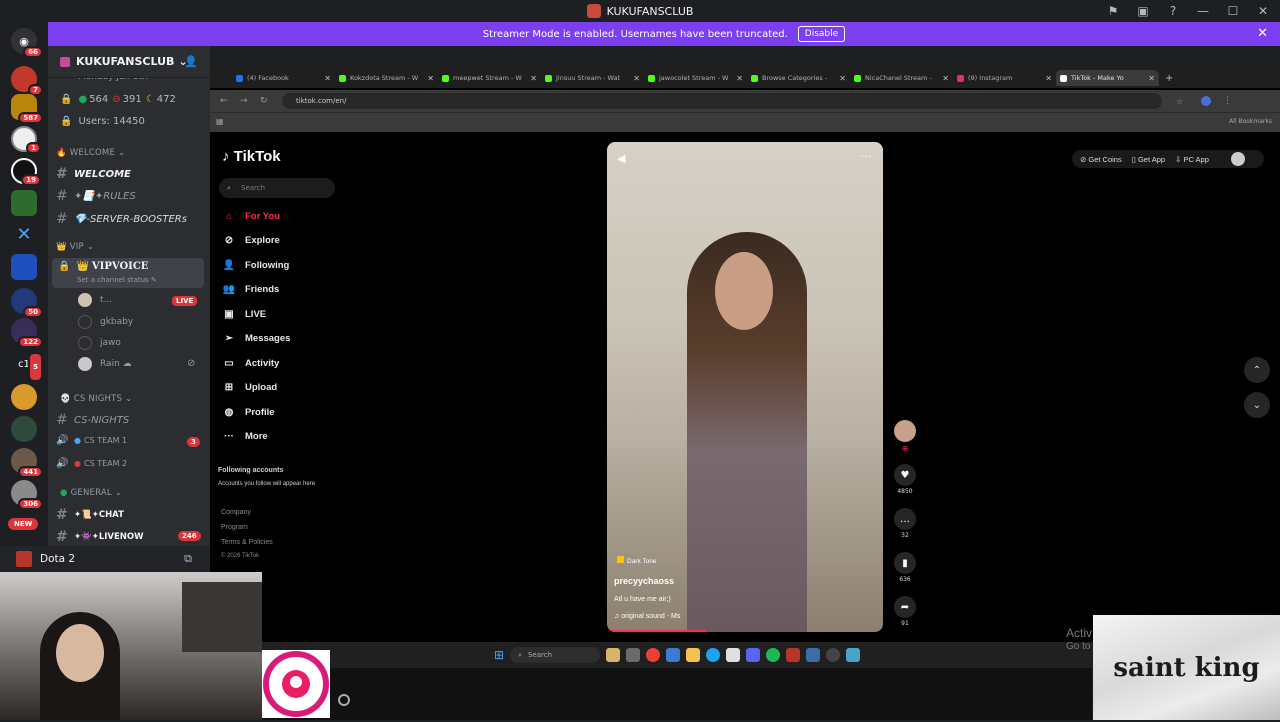 This screenshot has height=722, width=1280. What do you see at coordinates (905, 479) in the screenshot?
I see `like-button: ♥ 4850` at bounding box center [905, 479].